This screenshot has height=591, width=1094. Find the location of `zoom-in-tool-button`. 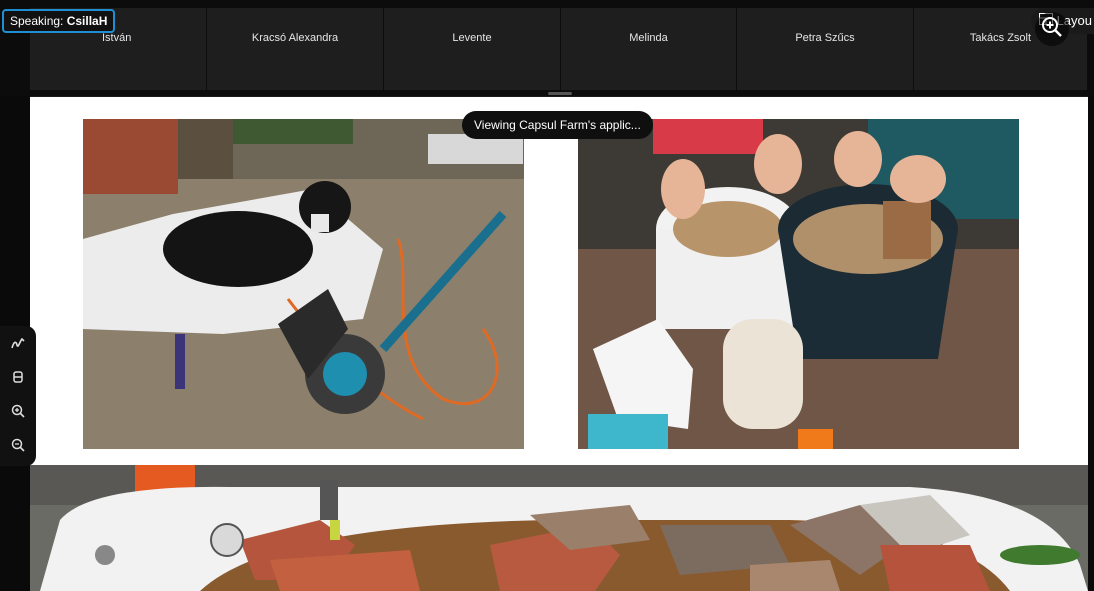

zoom-in-tool-button is located at coordinates (18, 413).